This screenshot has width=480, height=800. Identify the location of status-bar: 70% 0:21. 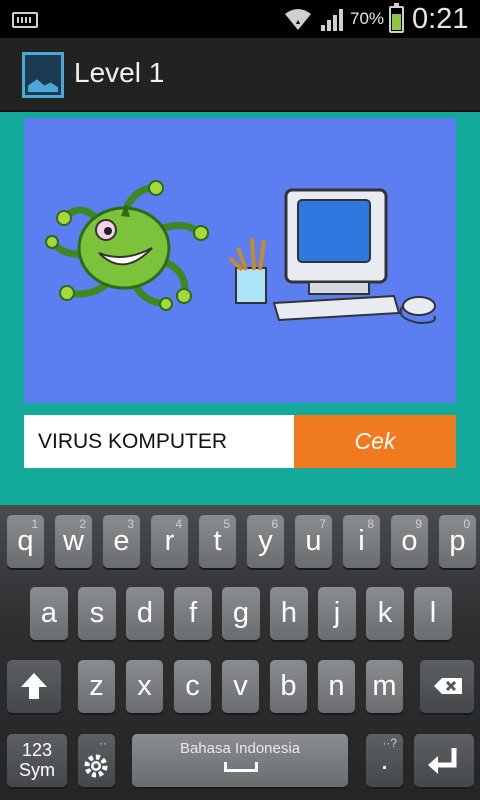
(240, 19).